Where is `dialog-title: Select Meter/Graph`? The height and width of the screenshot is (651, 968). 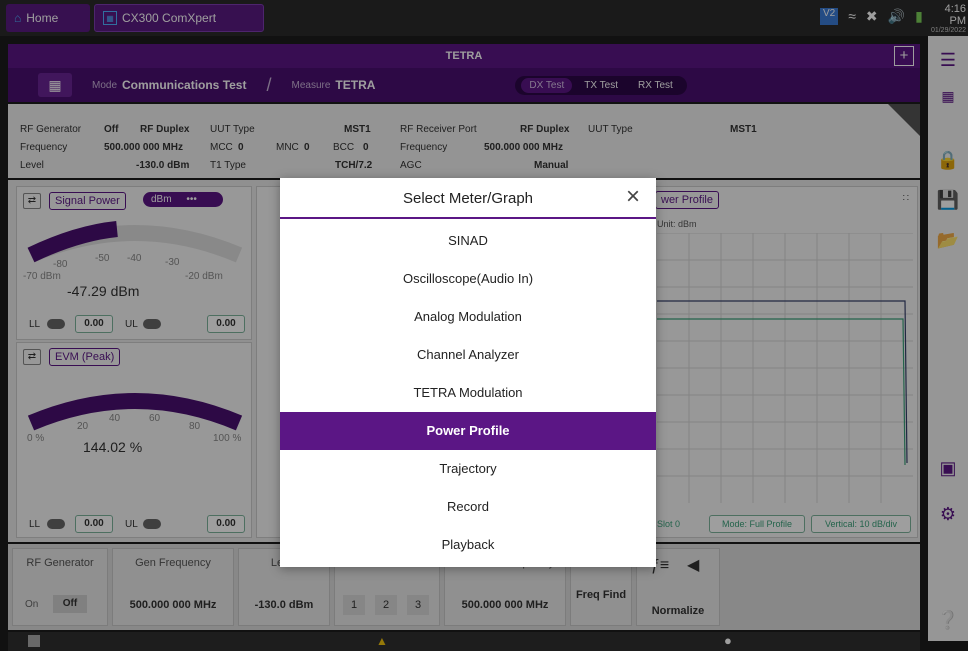 dialog-title: Select Meter/Graph is located at coordinates (468, 198).